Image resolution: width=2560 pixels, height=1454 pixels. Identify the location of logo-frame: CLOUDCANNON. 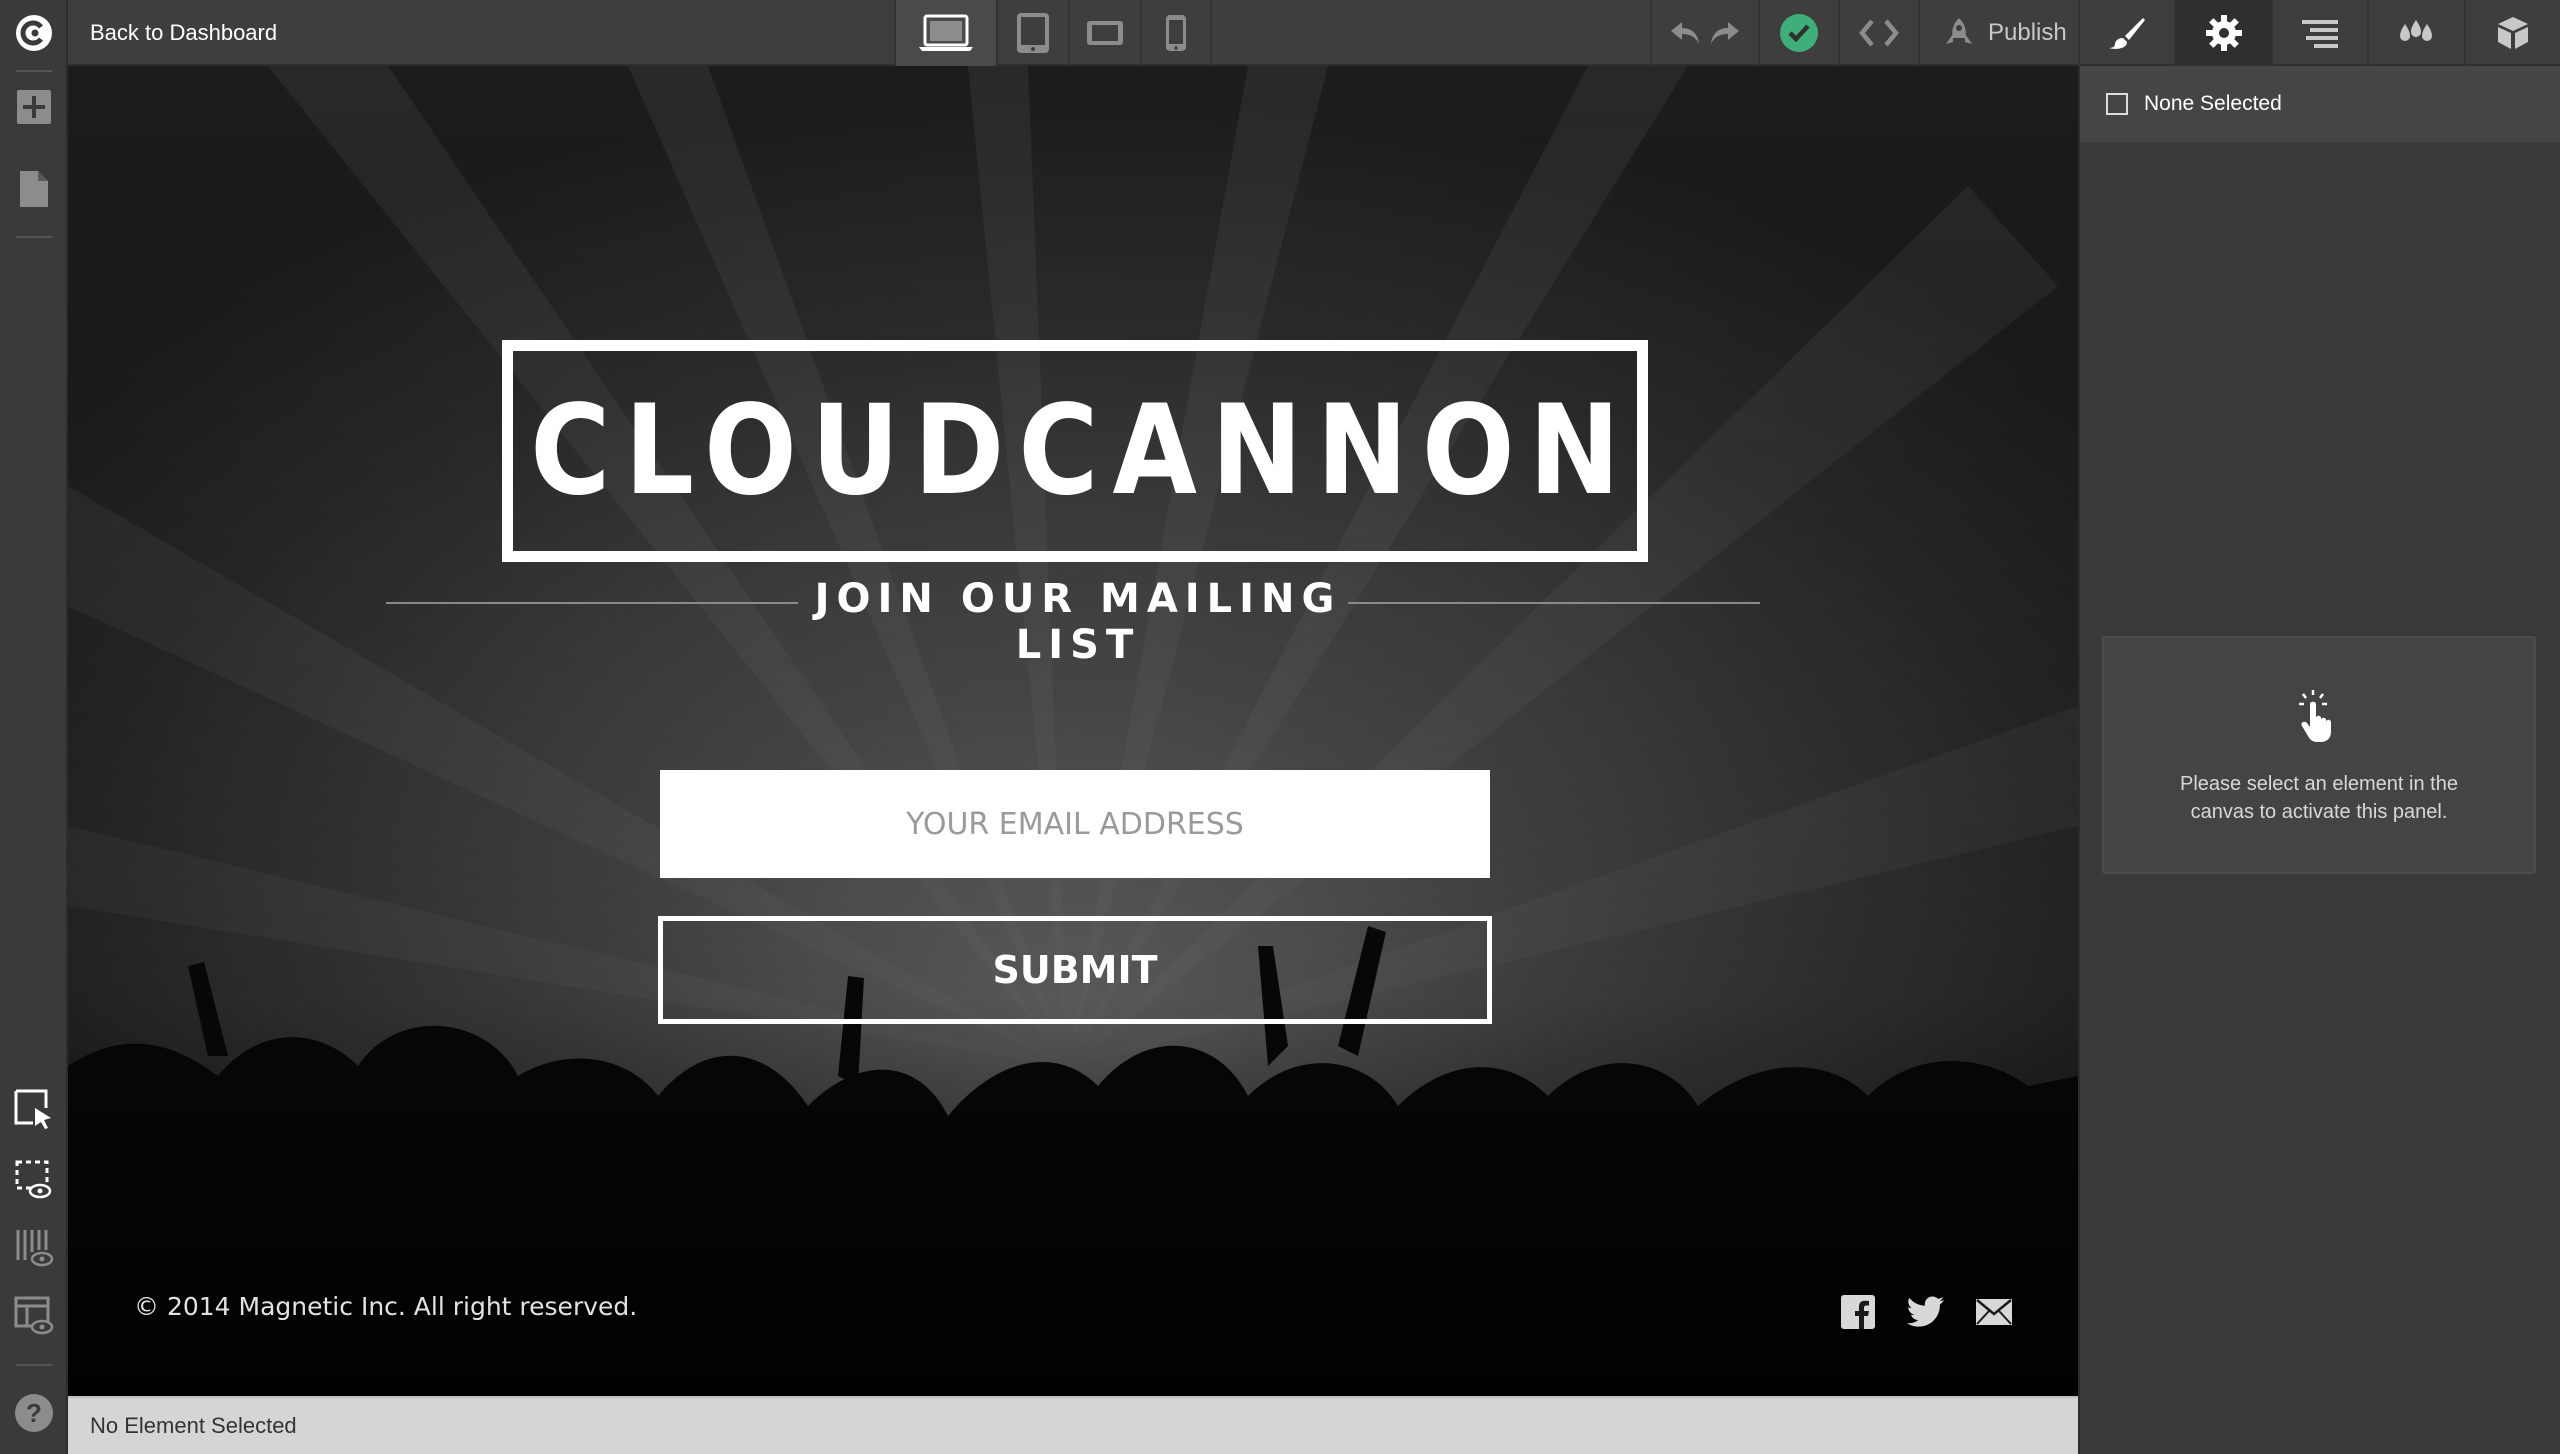
(1075, 451).